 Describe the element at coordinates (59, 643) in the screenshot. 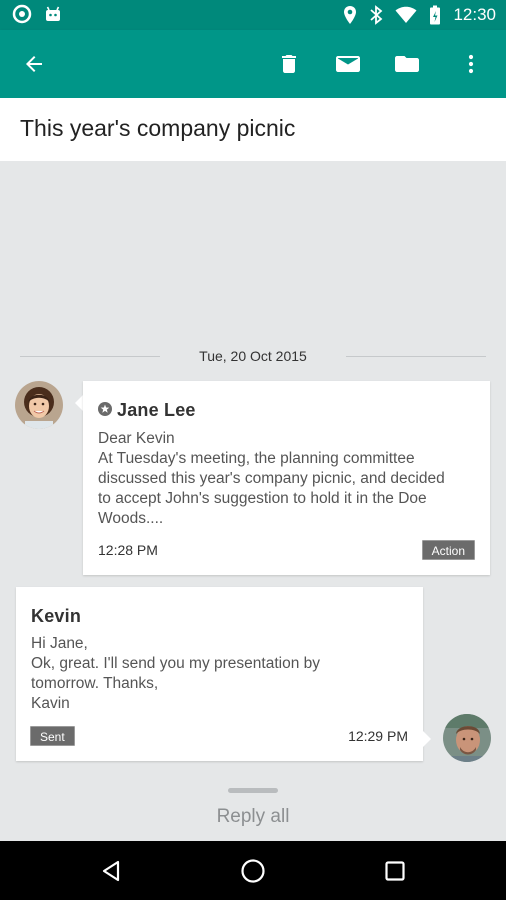

I see `body-line: Hi Jane,` at that location.